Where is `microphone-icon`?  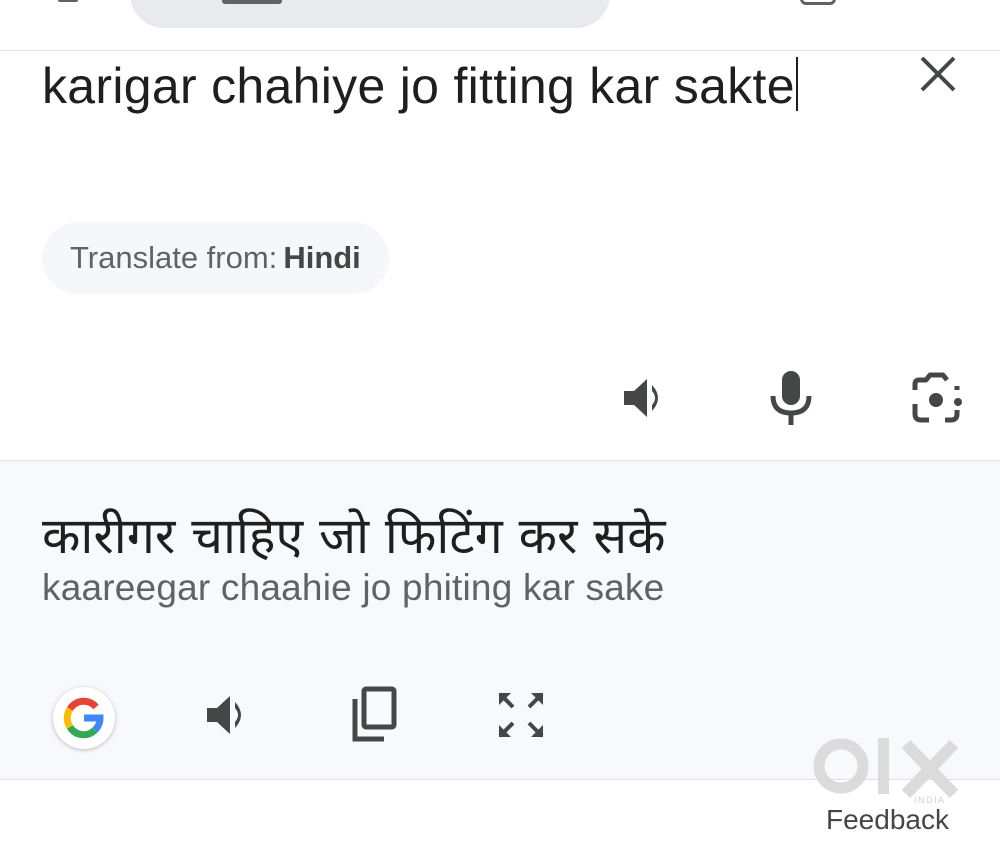
microphone-icon is located at coordinates (791, 398).